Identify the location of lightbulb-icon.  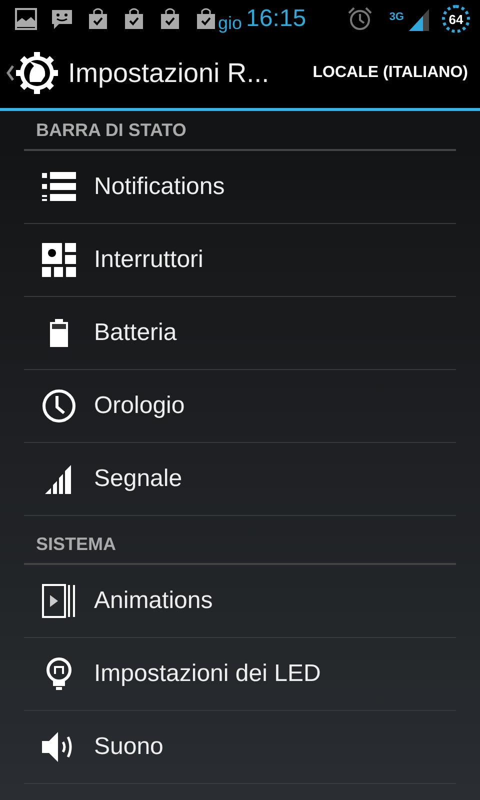
(59, 674).